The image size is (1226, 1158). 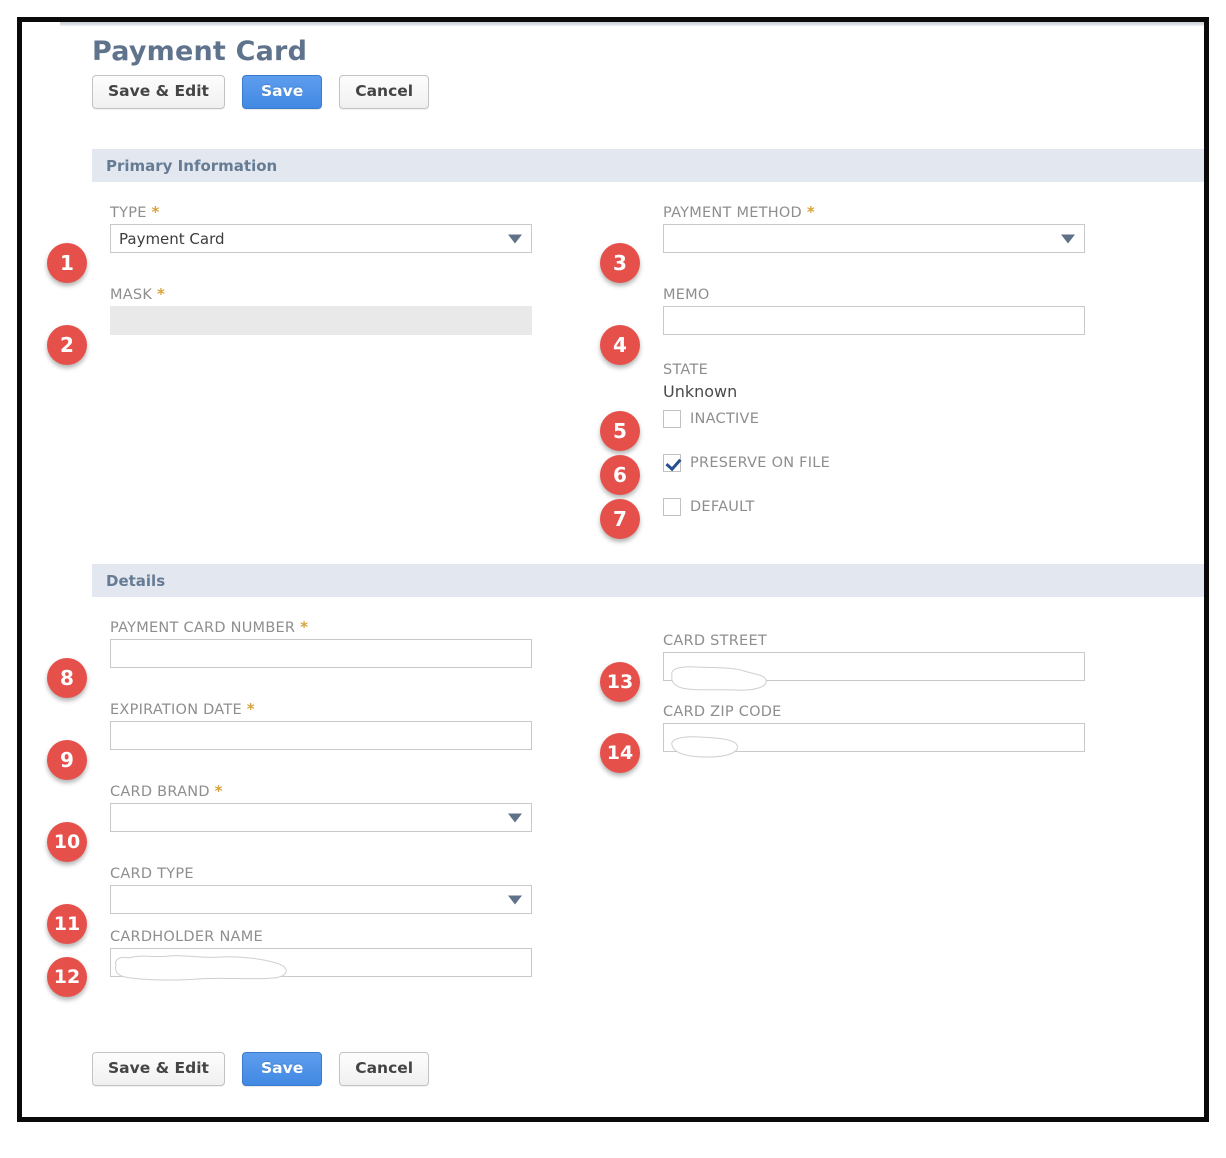 What do you see at coordinates (648, 165) in the screenshot?
I see `section-header-primary-information: Primary Information` at bounding box center [648, 165].